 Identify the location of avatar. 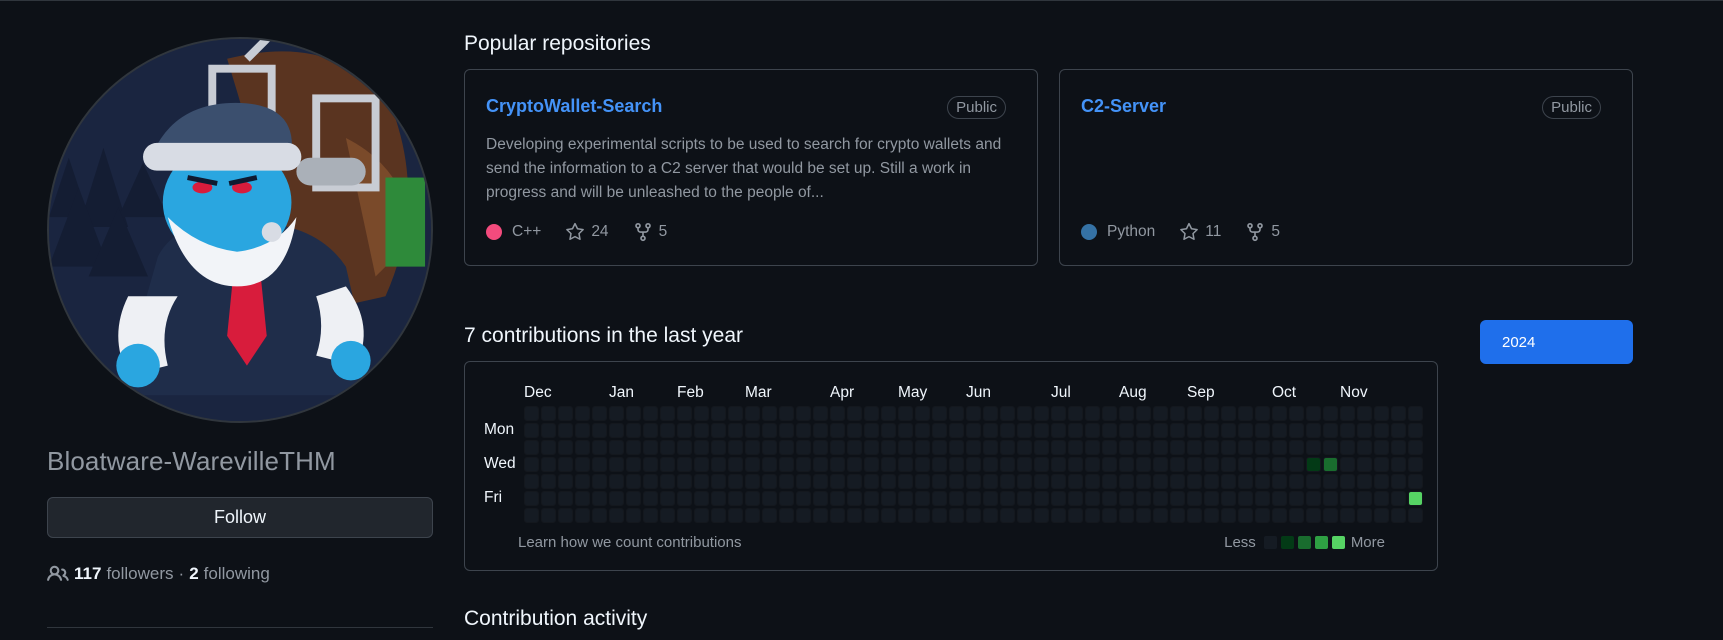
(240, 230).